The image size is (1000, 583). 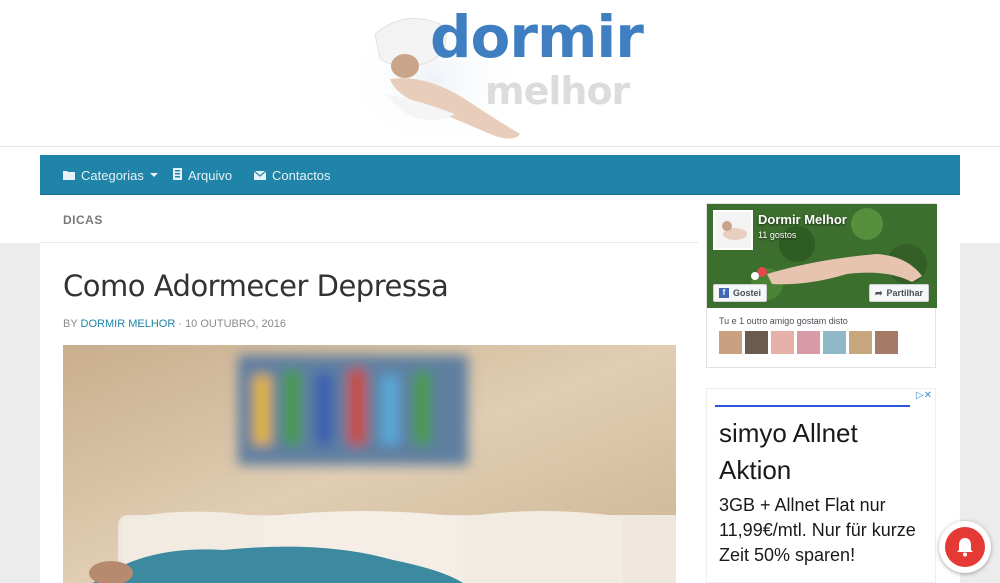 What do you see at coordinates (557, 91) in the screenshot?
I see `logo-tagline: melhor` at bounding box center [557, 91].